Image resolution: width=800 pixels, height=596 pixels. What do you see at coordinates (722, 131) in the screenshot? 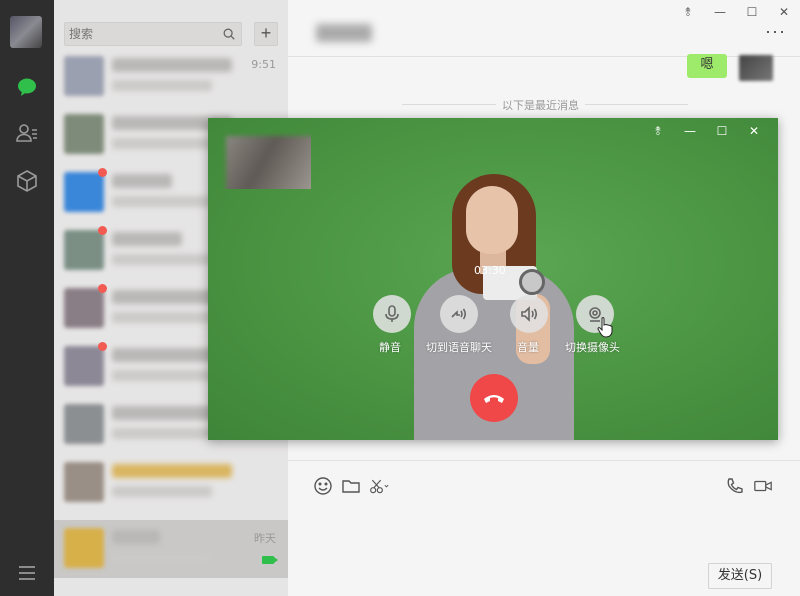
I see `video-maximize-button: ☐` at bounding box center [722, 131].